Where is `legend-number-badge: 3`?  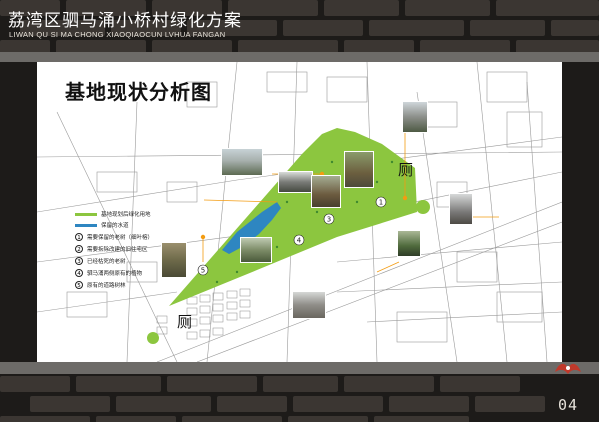
legend-number-badge: 3 is located at coordinates (79, 261).